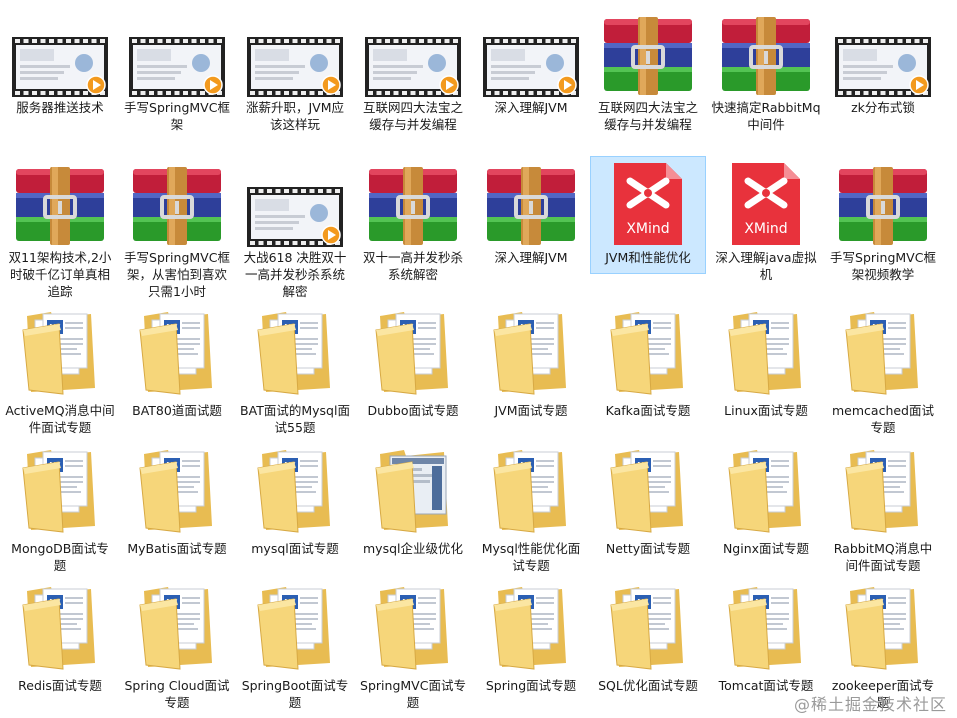 The height and width of the screenshot is (718, 957). I want to click on file-label: BAT80道面试题, so click(177, 410).